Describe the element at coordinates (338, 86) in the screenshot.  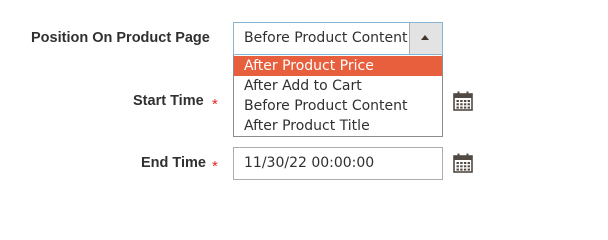
I see `dropdown-option-after-add-to-cart: After Add to Cart` at that location.